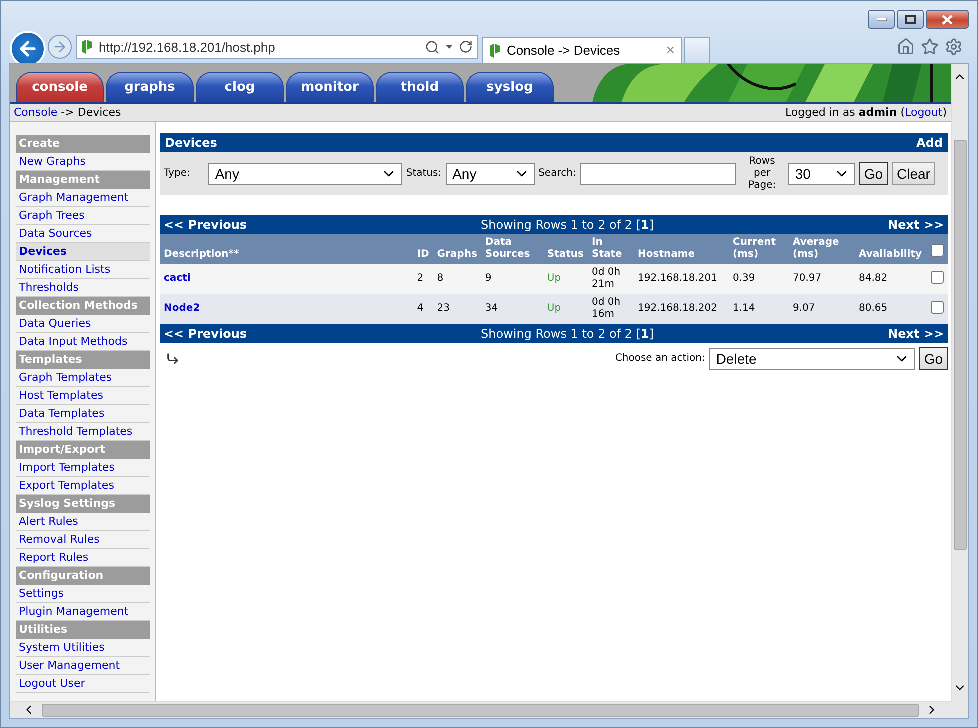 The image size is (978, 728). What do you see at coordinates (933, 358) in the screenshot?
I see `action-go-button: Go` at bounding box center [933, 358].